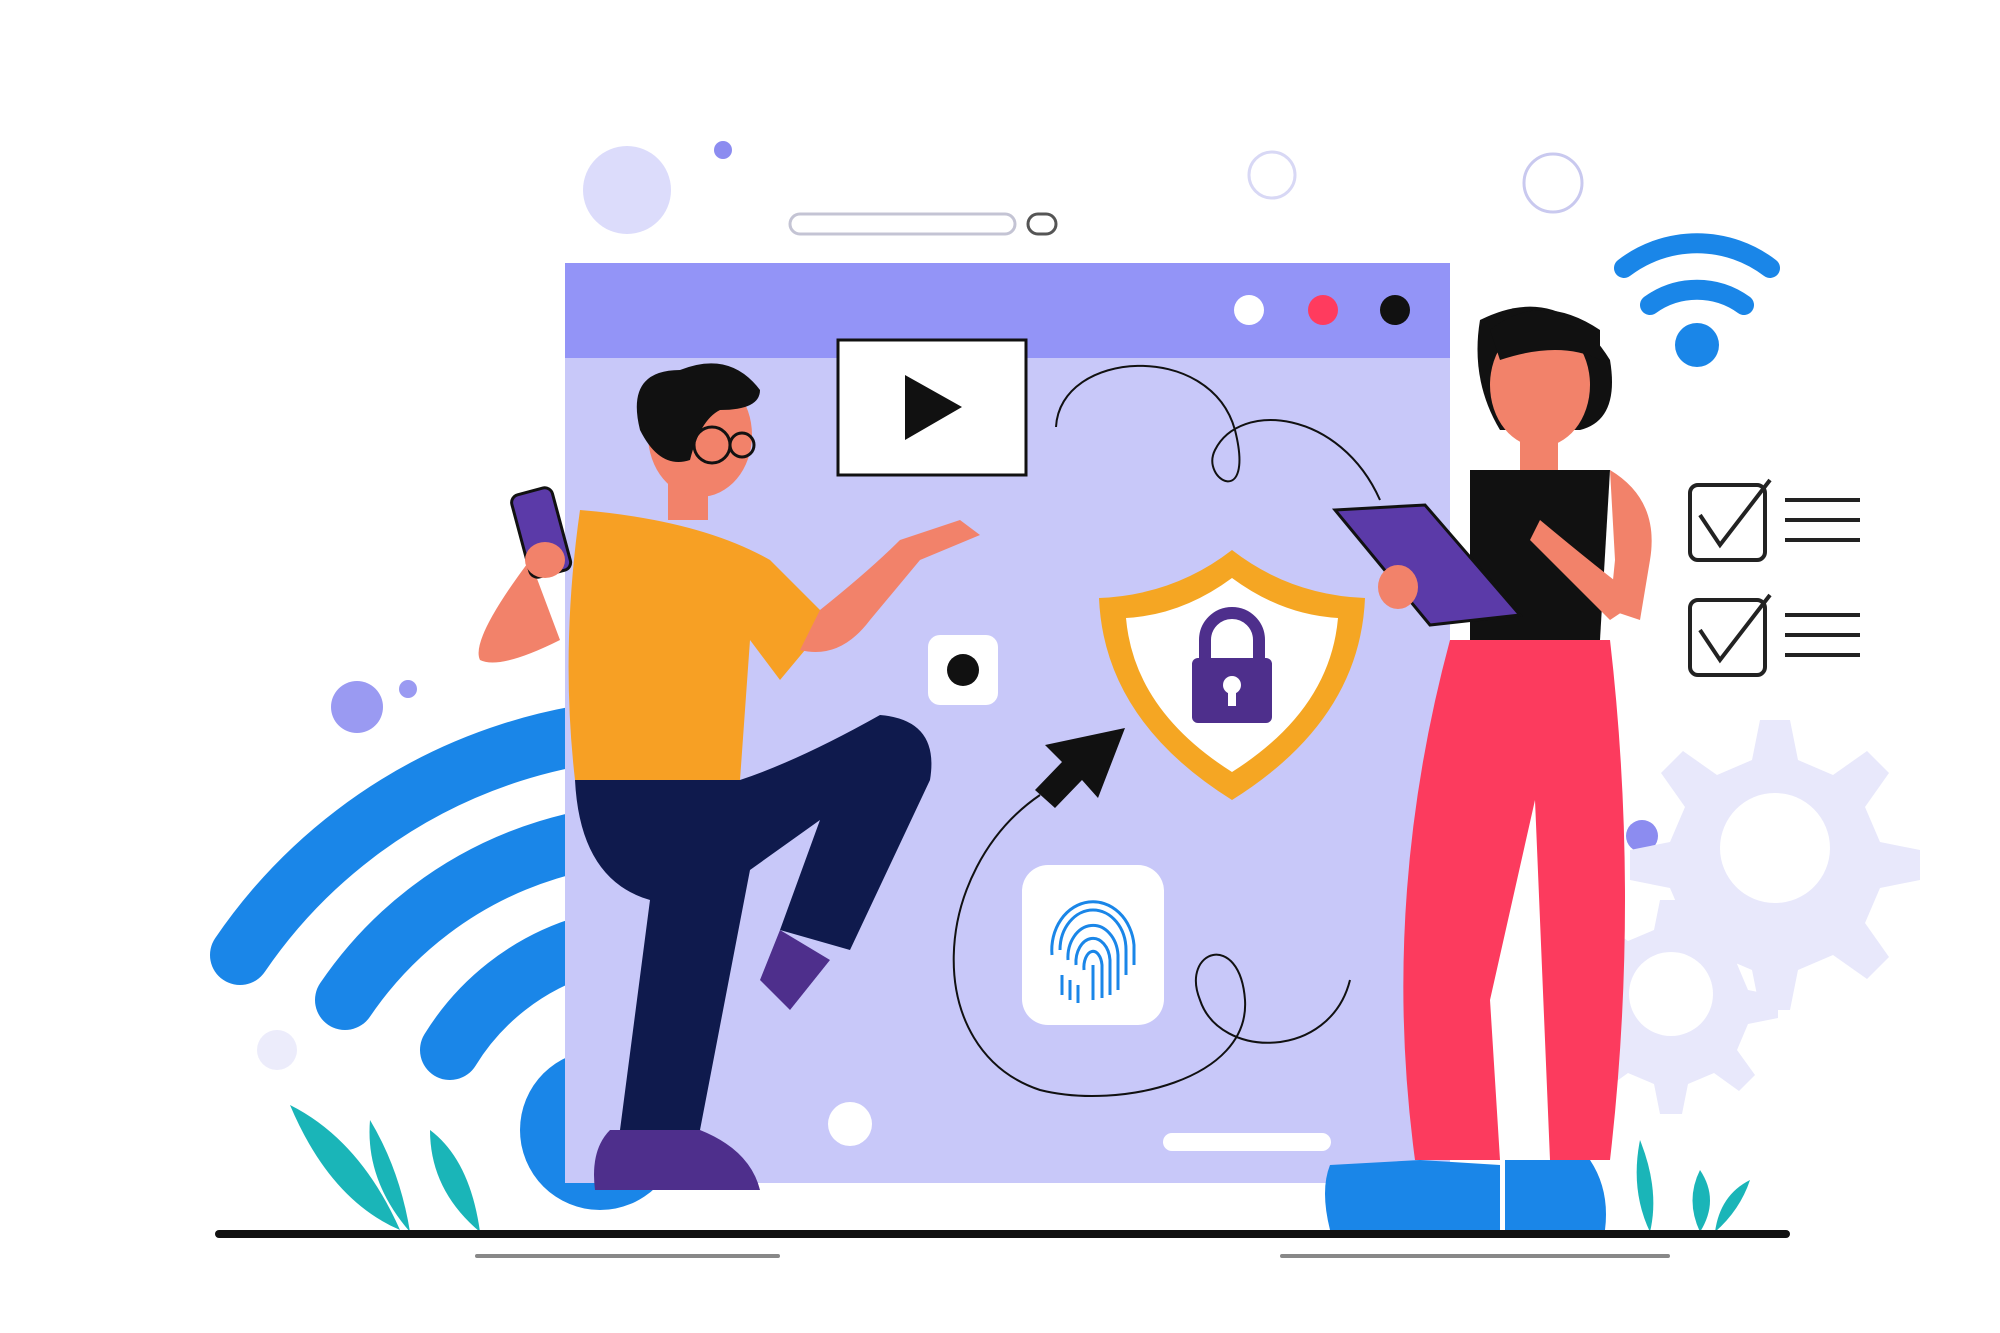 The width and height of the screenshot is (2000, 1333). Describe the element at coordinates (932, 407) in the screenshot. I see `video-player` at that location.